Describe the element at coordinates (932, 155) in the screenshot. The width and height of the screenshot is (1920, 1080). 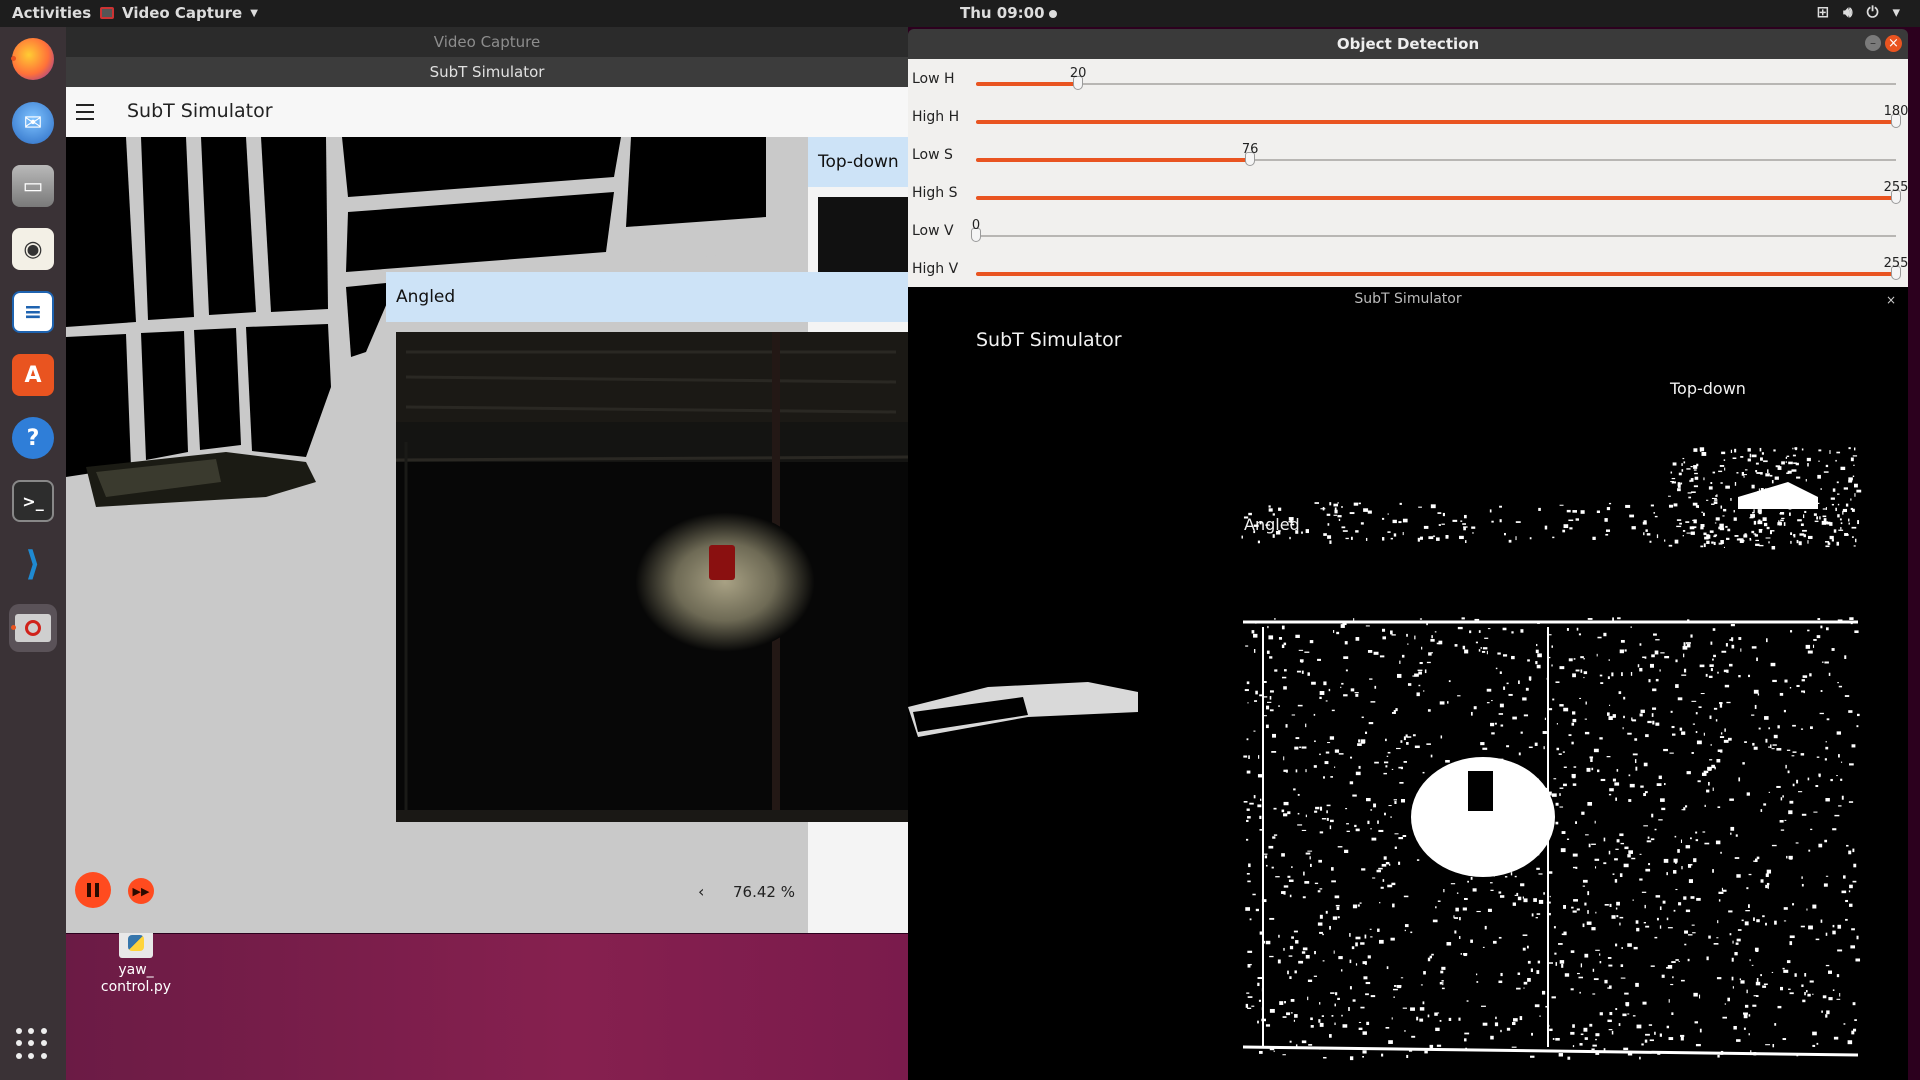
I see `slider-label: Low S` at that location.